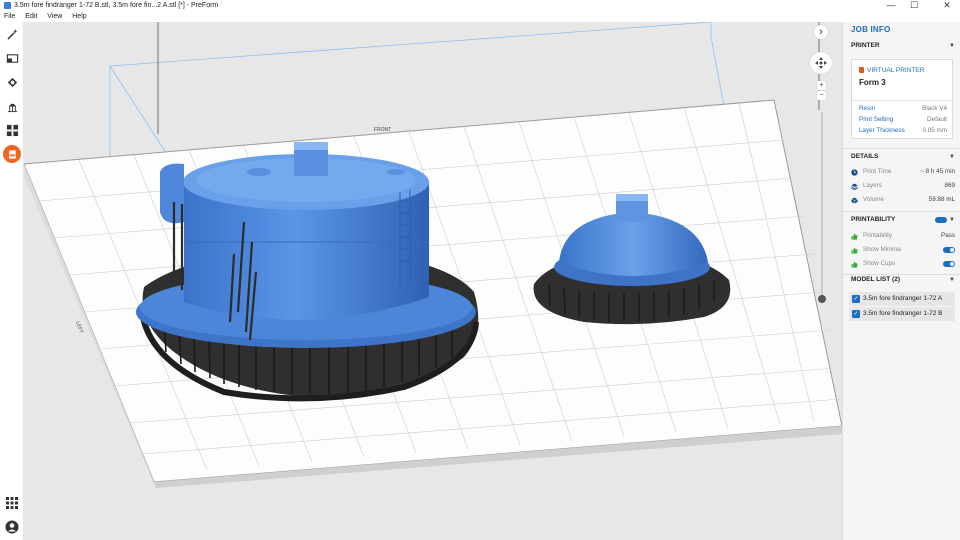 The width and height of the screenshot is (960, 540). Describe the element at coordinates (821, 32) in the screenshot. I see `panel-expand-button: ›` at that location.